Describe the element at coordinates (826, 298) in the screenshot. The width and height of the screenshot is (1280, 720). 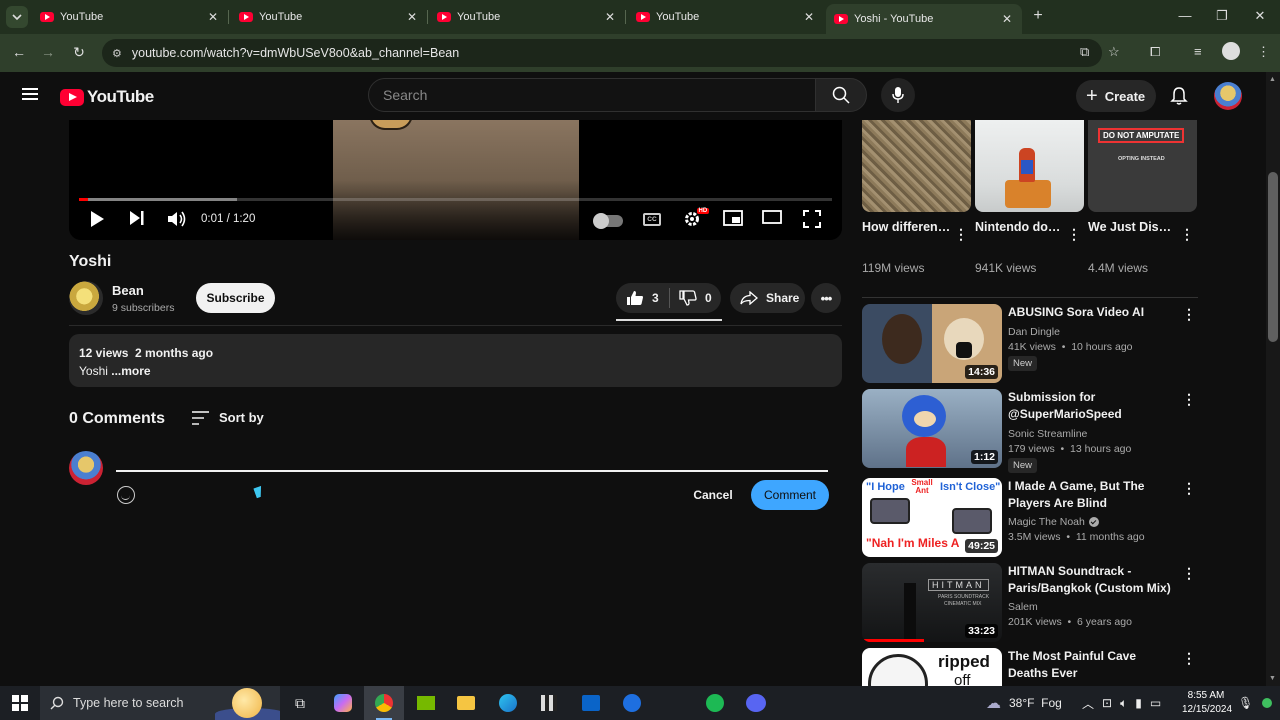
I see `more-actions-button: •••` at that location.